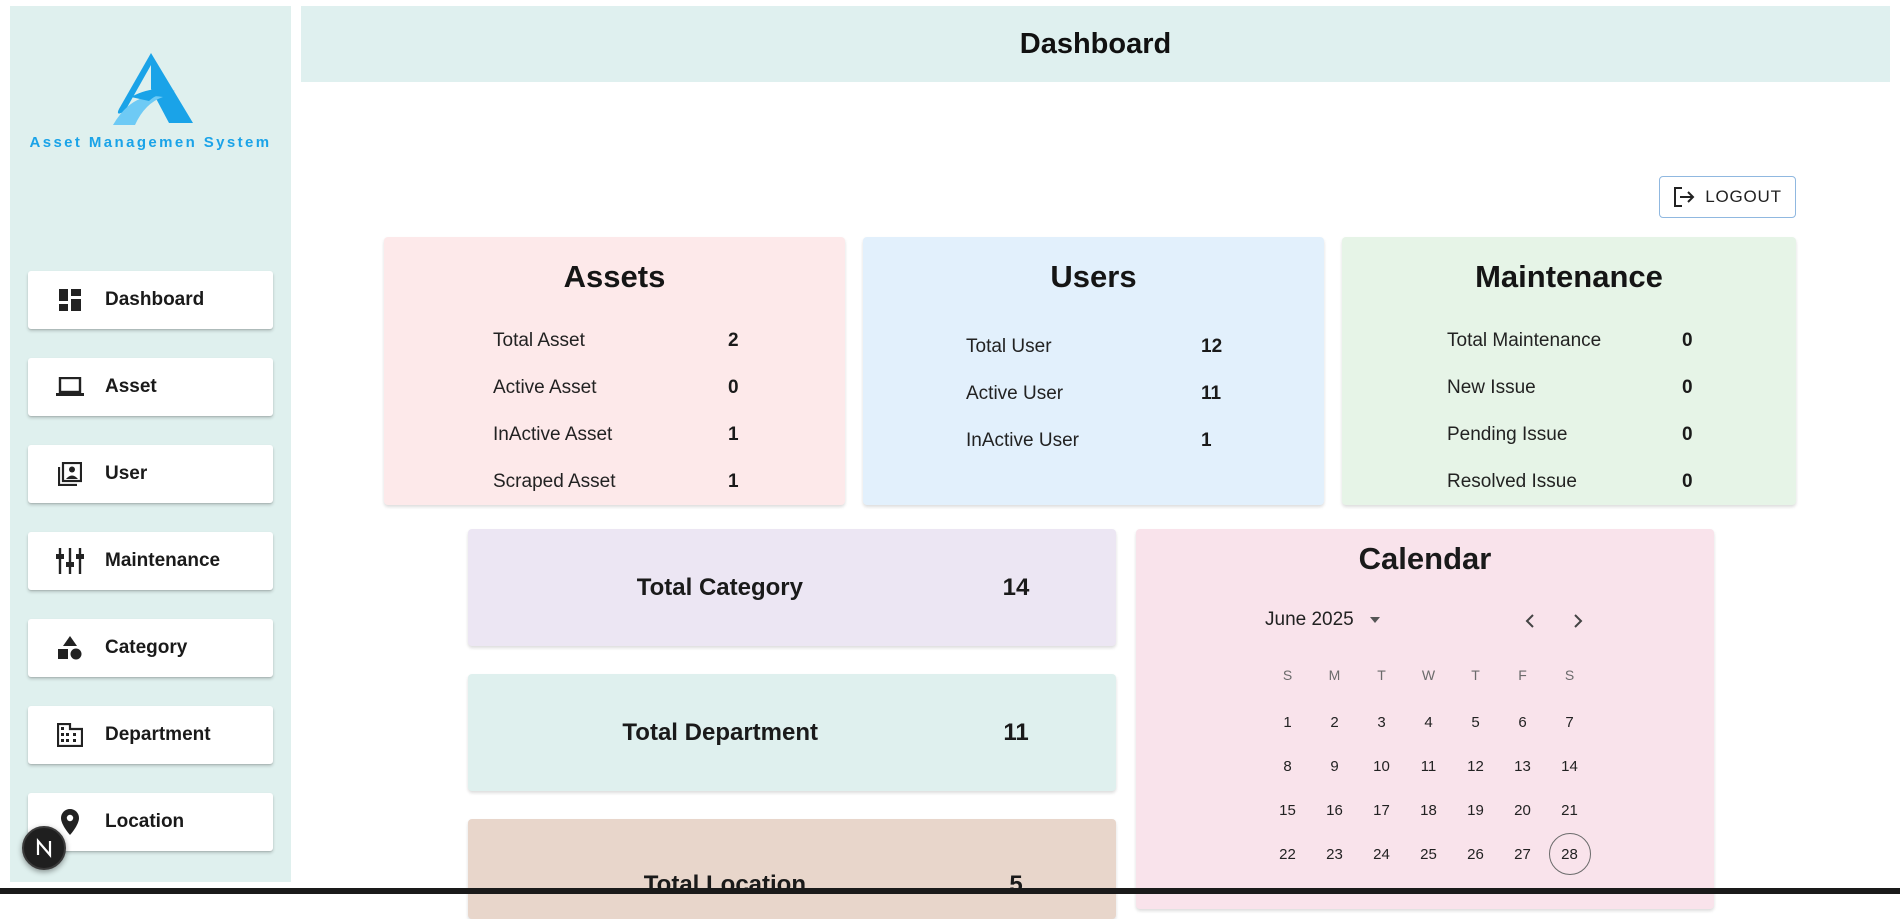 The image size is (1900, 919). I want to click on calendar-day: 12, so click(1475, 766).